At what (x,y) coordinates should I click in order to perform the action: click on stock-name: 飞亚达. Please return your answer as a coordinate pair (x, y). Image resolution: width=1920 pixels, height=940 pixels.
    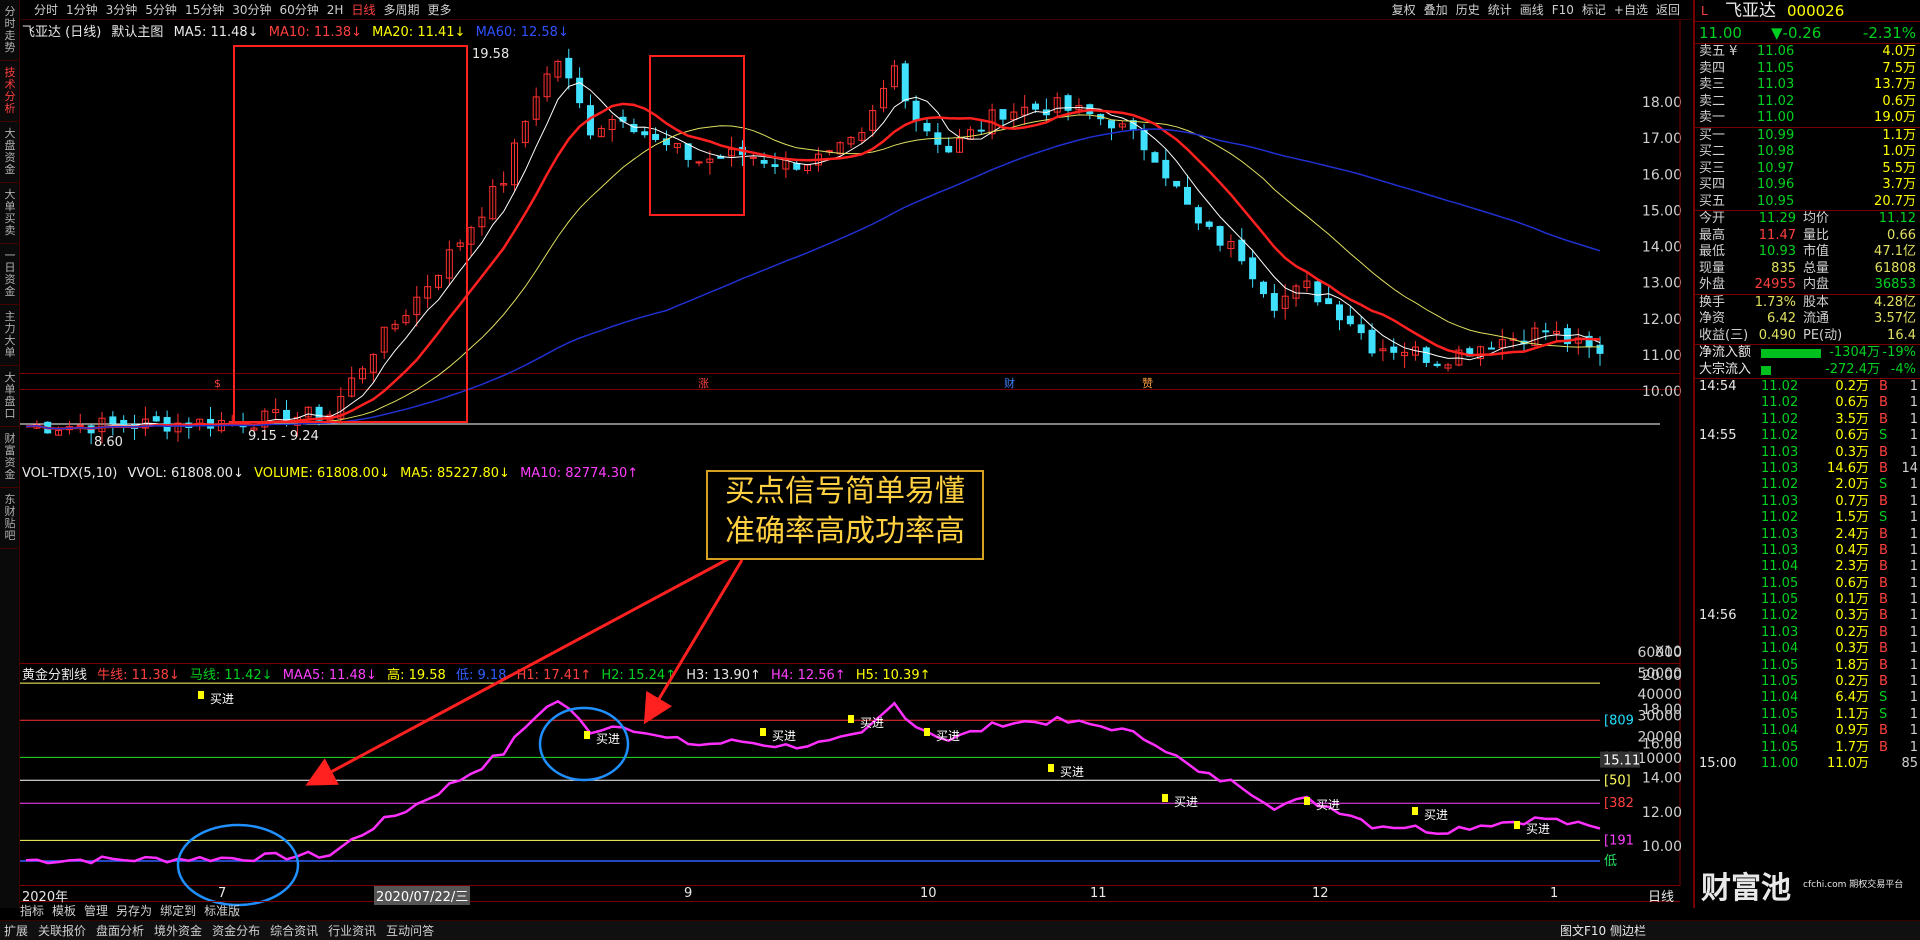
    Looking at the image, I should click on (1750, 11).